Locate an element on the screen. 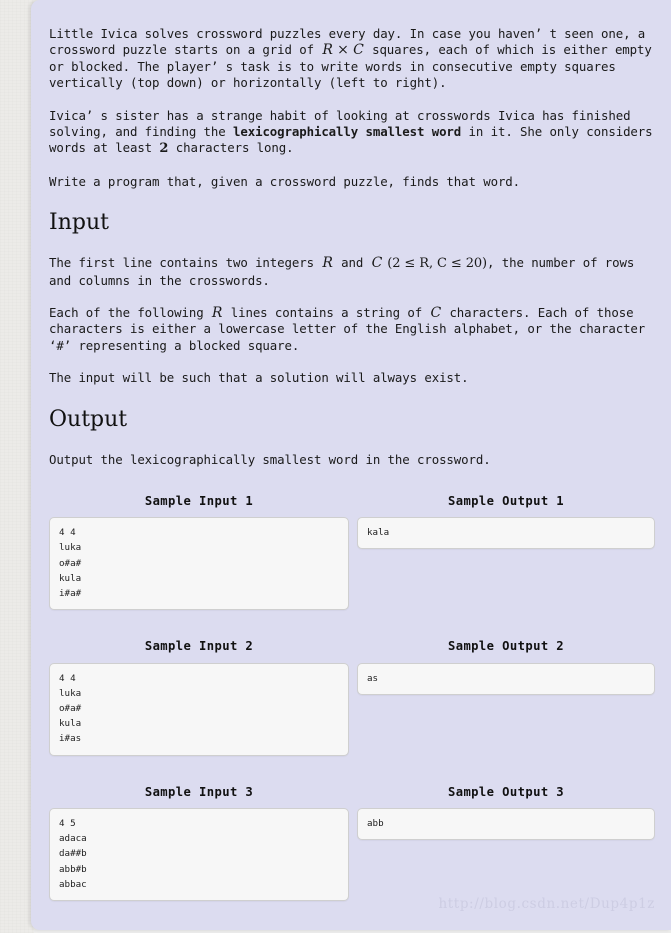 The width and height of the screenshot is (671, 933). watermark-text: http://blog.csdn.net/Dup4p1z is located at coordinates (546, 904).